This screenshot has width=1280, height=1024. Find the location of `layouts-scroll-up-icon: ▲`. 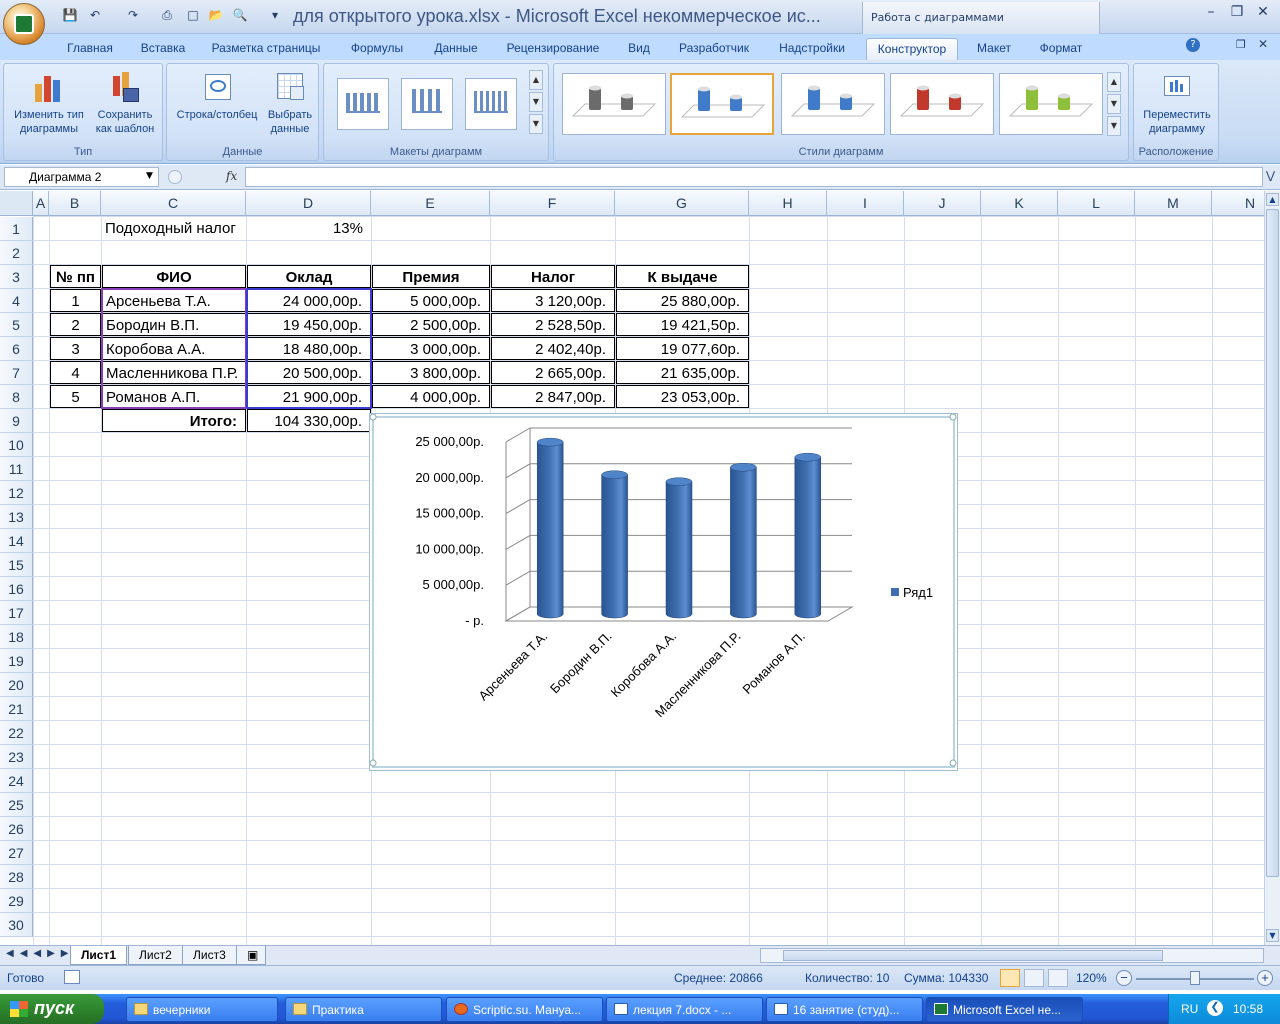

layouts-scroll-up-icon: ▲ is located at coordinates (536, 80).